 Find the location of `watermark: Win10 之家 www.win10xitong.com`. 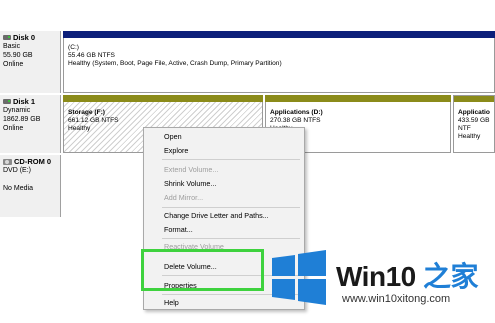

watermark: Win10 之家 www.win10xitong.com is located at coordinates (378, 282).